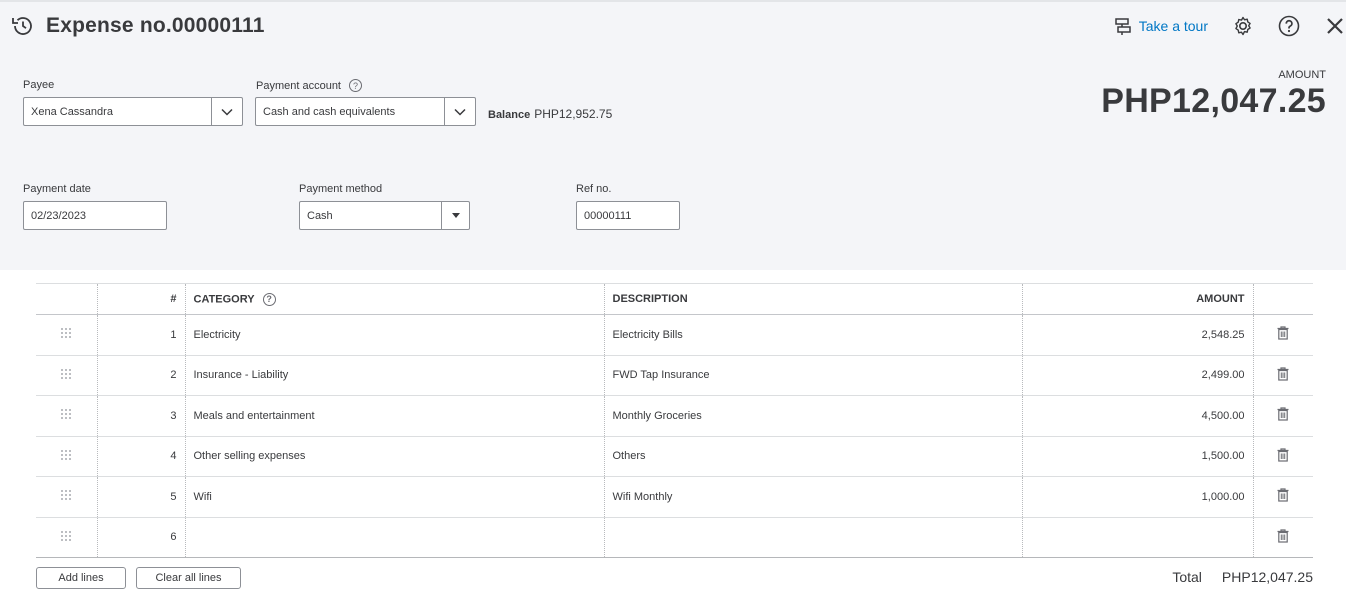  I want to click on line-number: 1, so click(141, 335).